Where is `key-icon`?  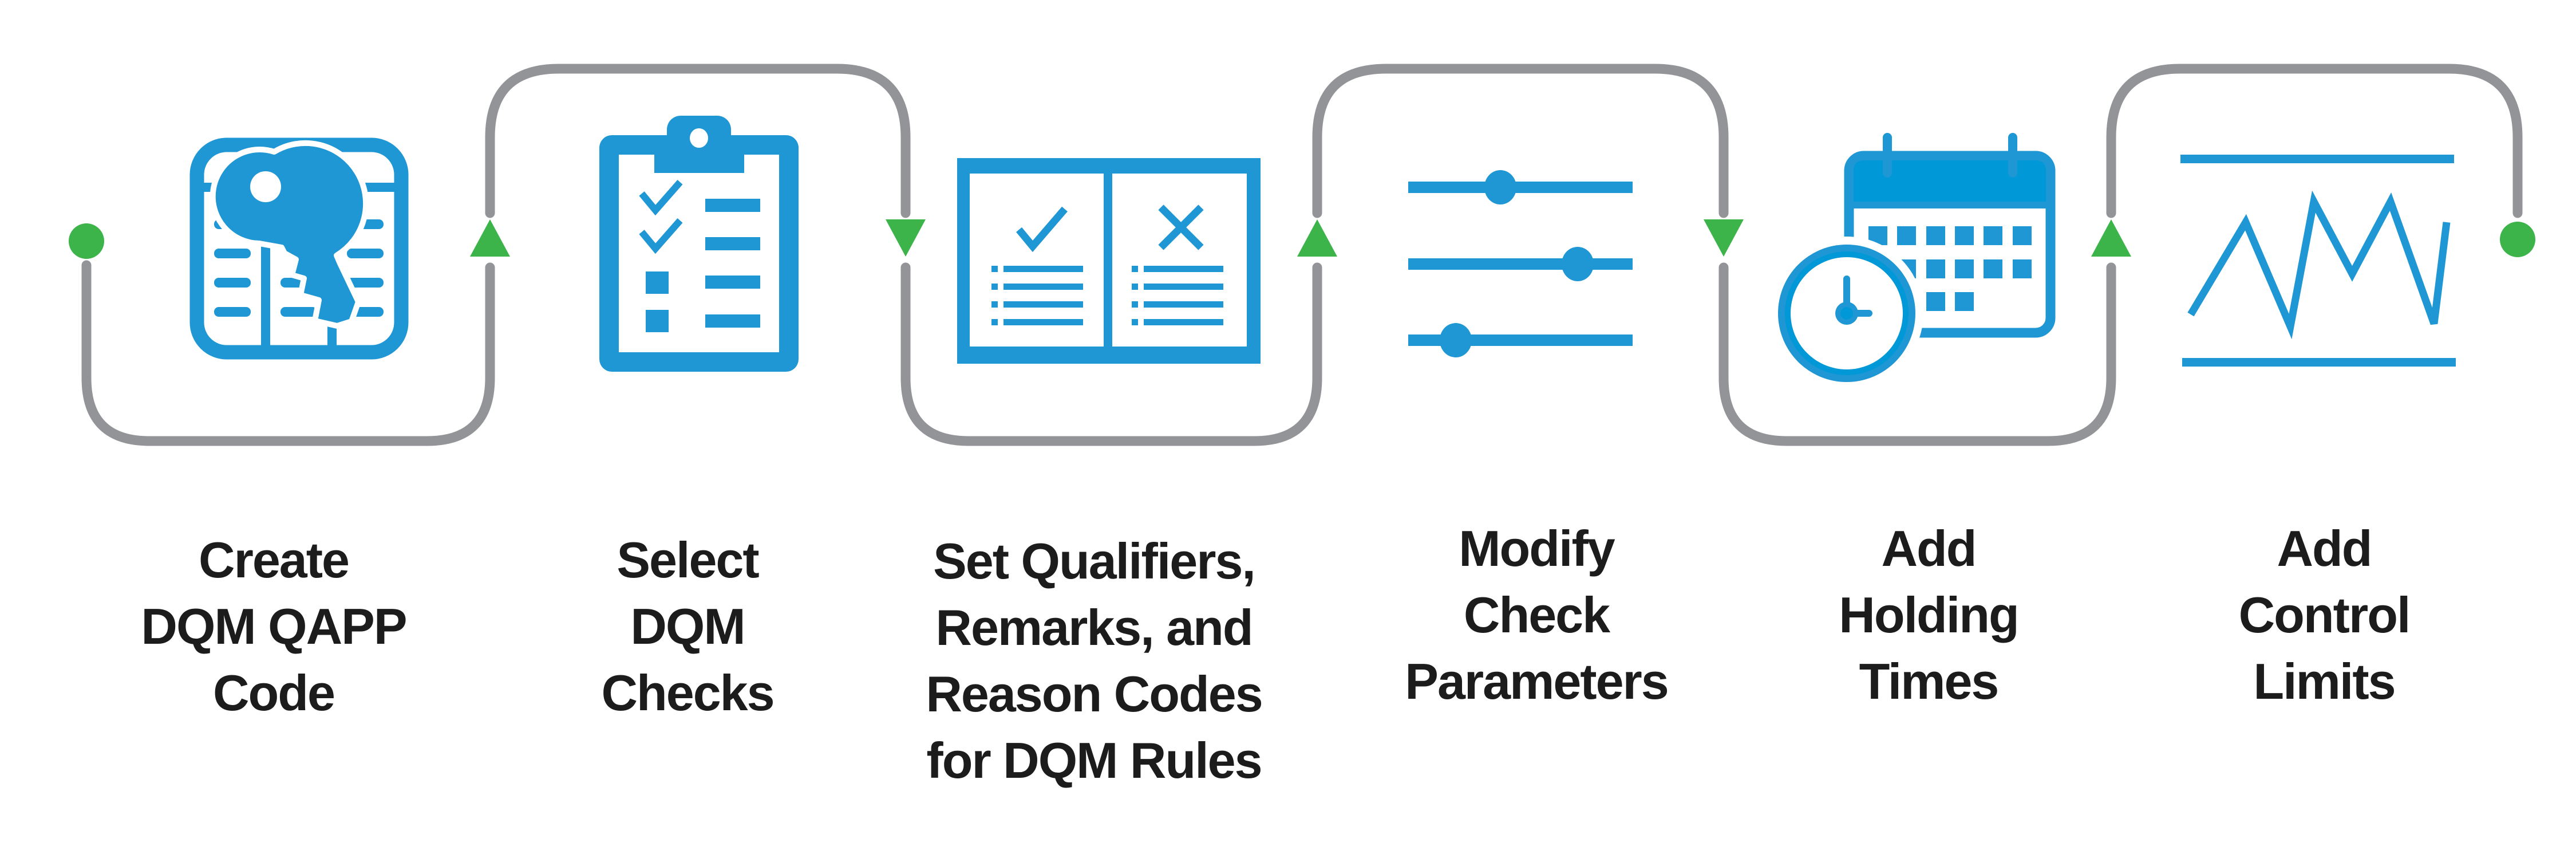 key-icon is located at coordinates (289, 234).